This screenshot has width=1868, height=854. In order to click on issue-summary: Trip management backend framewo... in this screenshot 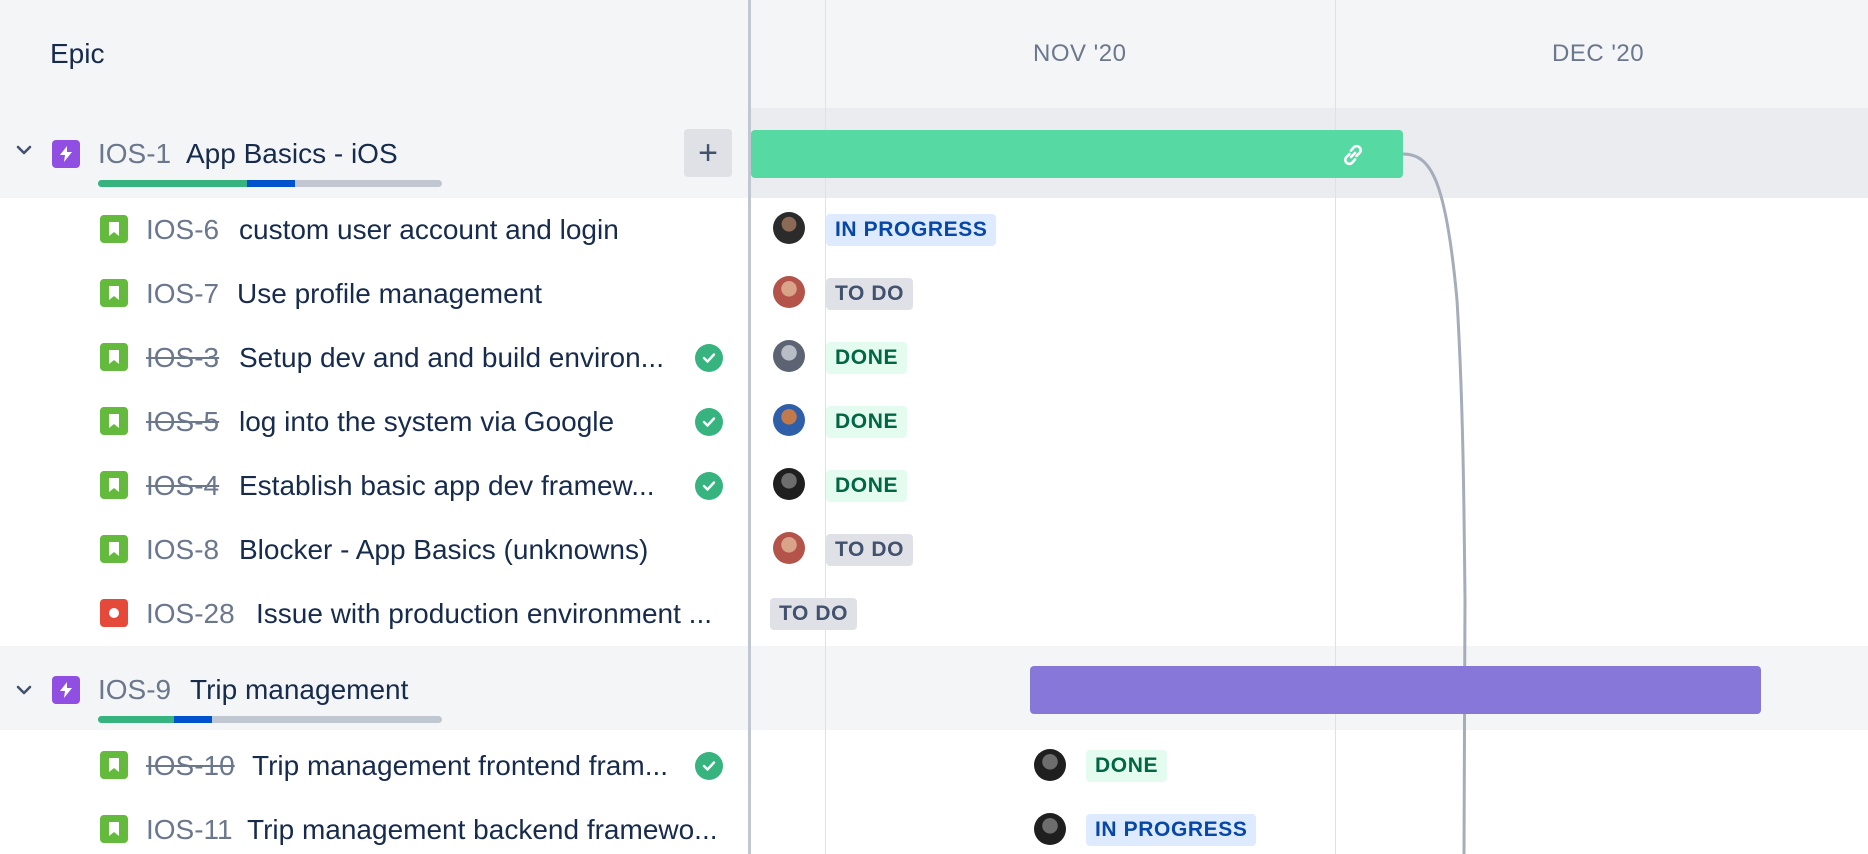, I will do `click(489, 830)`.